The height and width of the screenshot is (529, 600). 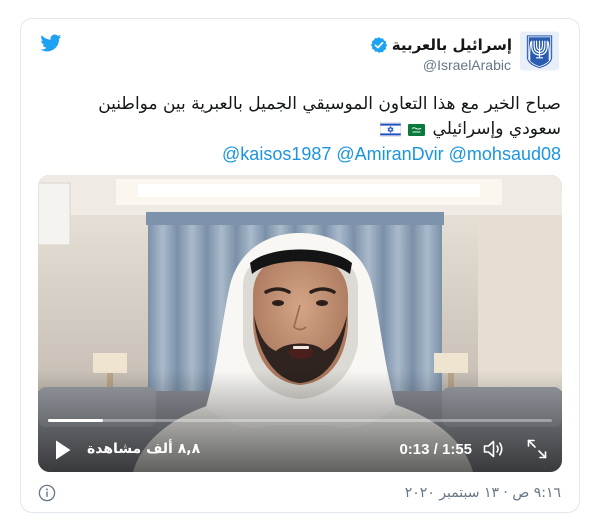 I want to click on israel-emblem-icon, so click(x=539, y=51).